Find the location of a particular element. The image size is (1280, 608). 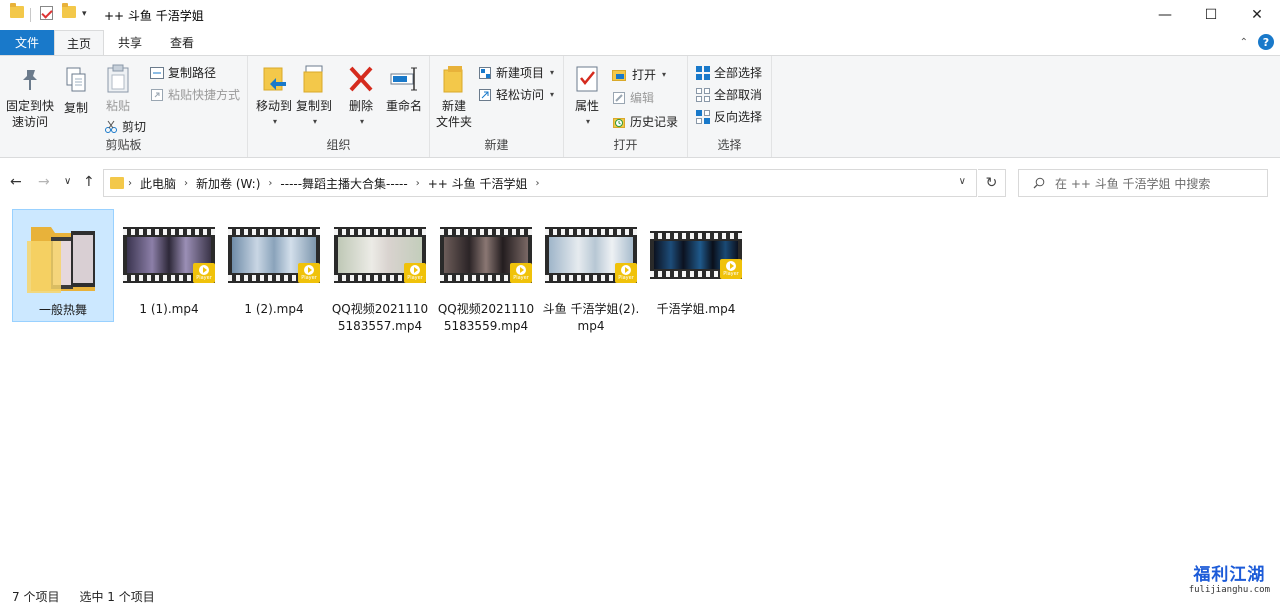

video-file-item: Player QQ视频20211105183559.mp4 is located at coordinates (486, 273).